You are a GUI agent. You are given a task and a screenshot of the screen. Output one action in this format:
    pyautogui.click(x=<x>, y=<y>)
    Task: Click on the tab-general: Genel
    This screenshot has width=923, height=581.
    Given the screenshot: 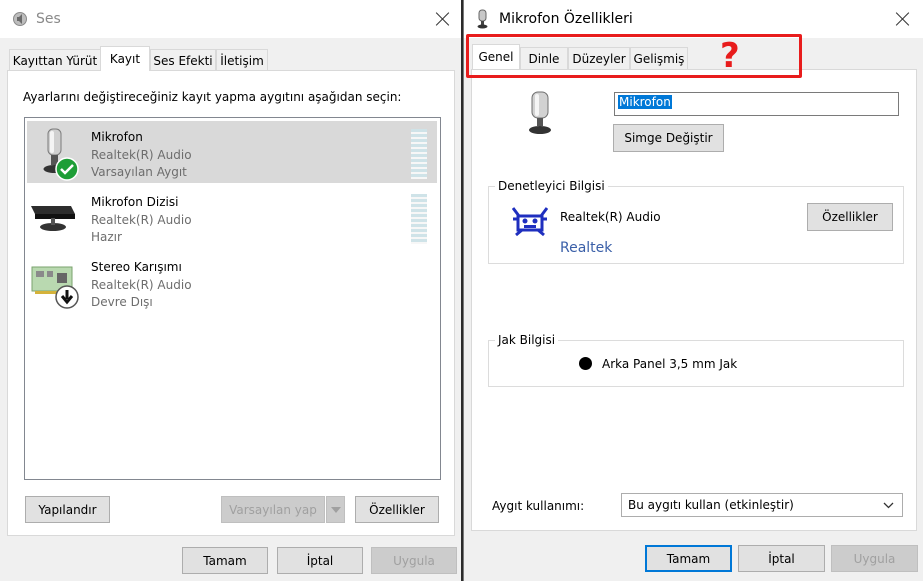 What is the action you would take?
    pyautogui.click(x=496, y=56)
    